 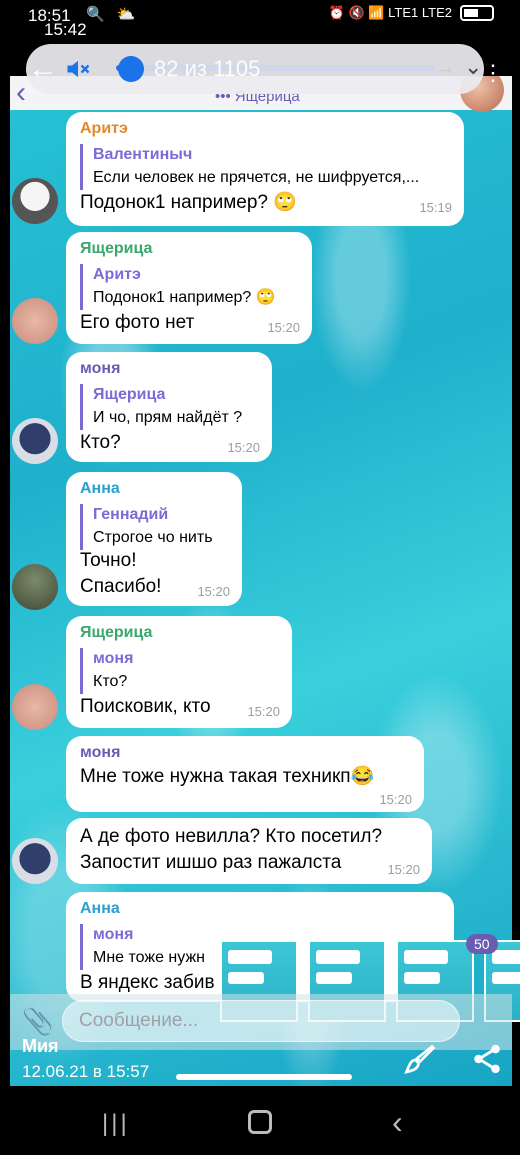 What do you see at coordinates (137, 322) in the screenshot?
I see `message-text: Его фото нет` at bounding box center [137, 322].